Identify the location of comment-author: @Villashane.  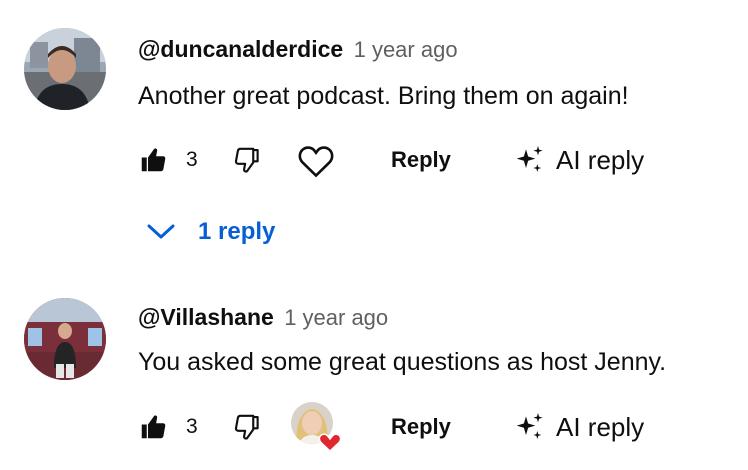
(206, 317).